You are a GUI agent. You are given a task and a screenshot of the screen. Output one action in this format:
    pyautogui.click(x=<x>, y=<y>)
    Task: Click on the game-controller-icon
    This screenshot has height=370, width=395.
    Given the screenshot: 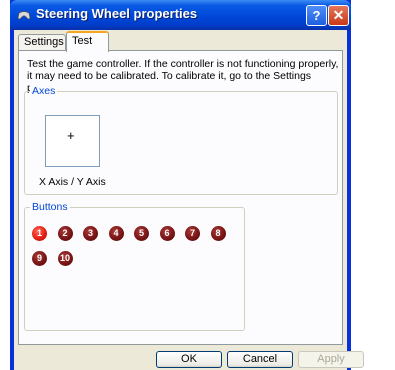 What is the action you would take?
    pyautogui.click(x=24, y=15)
    